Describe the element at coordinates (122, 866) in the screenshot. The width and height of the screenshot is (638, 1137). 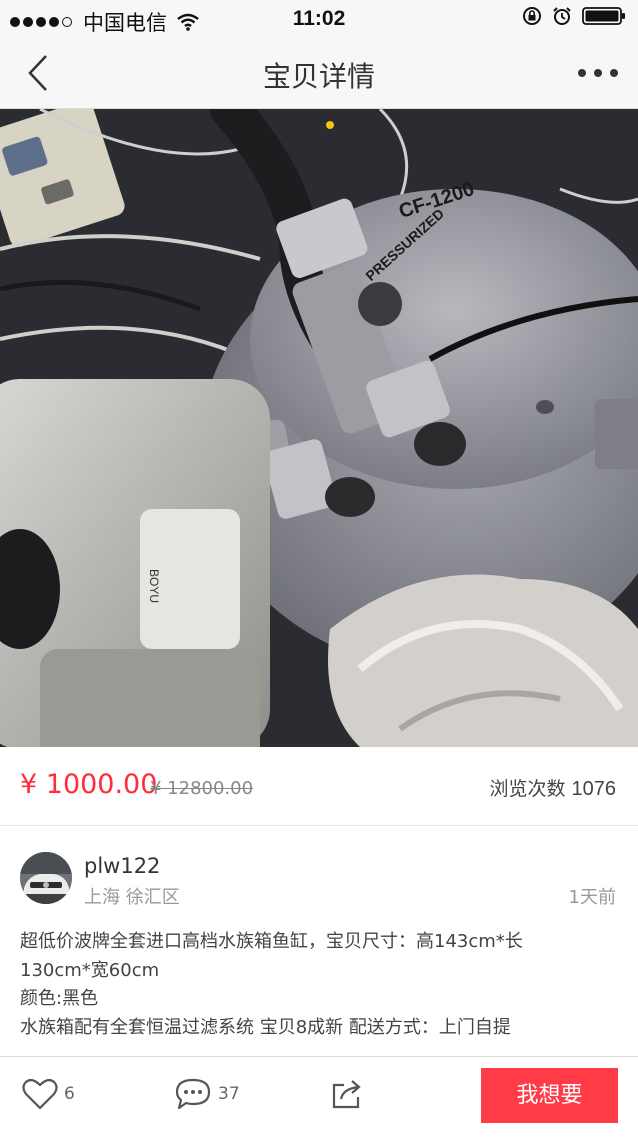
I see `seller-username: plw122` at that location.